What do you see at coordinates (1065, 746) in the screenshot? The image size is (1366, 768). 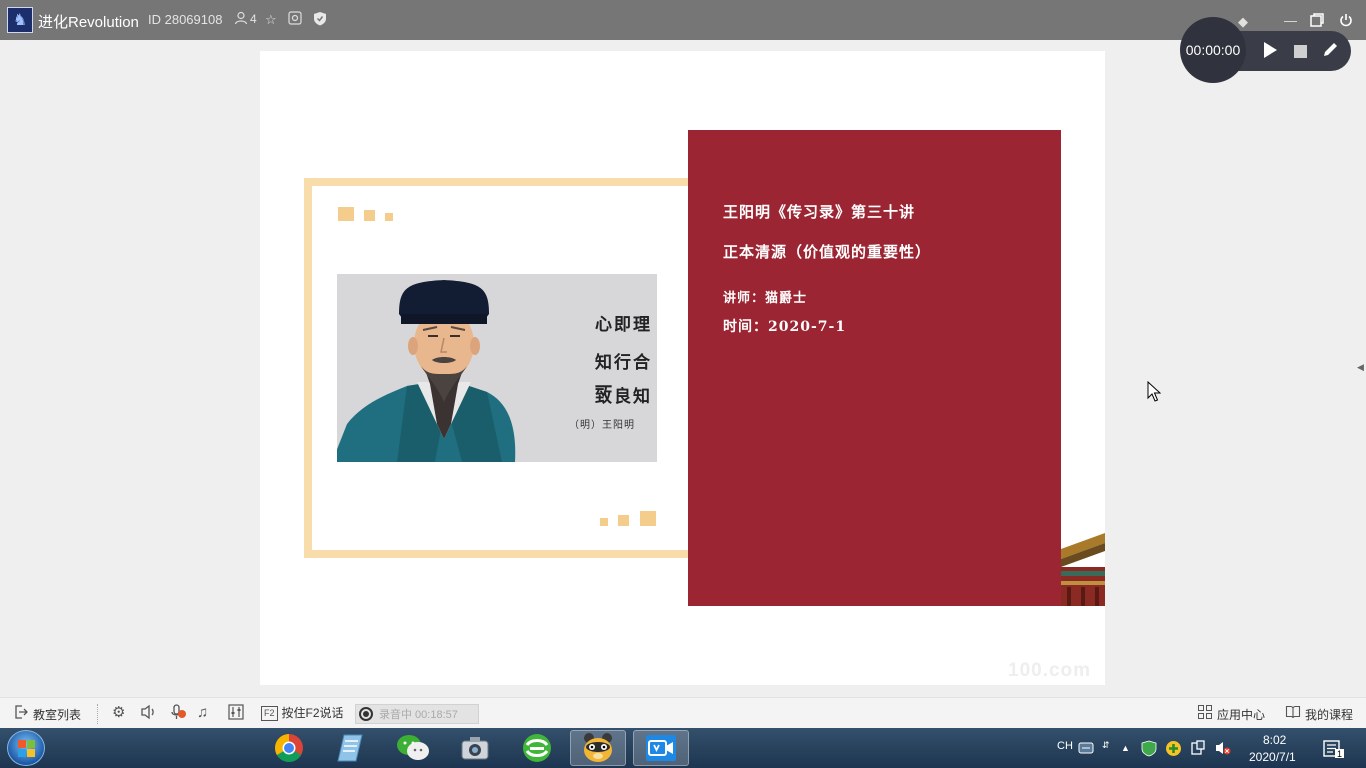 I see `ime-indicator: CH` at bounding box center [1065, 746].